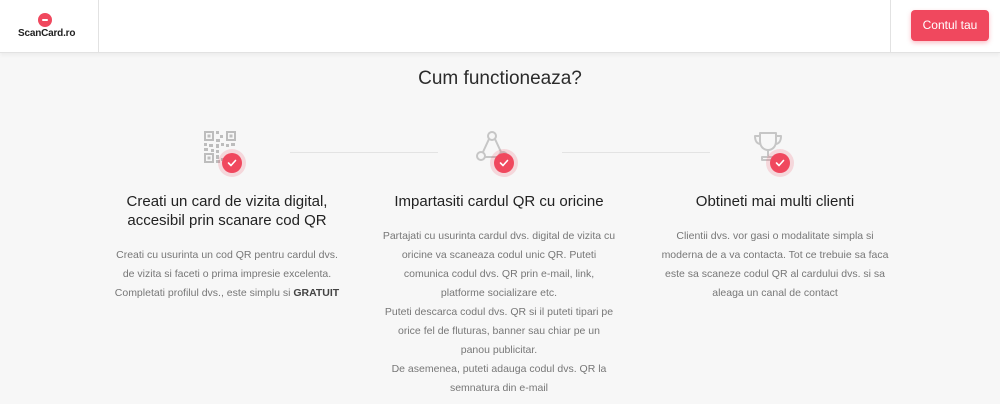  What do you see at coordinates (227, 201) in the screenshot?
I see `step-title-line: Creati un card de vizita digital,` at bounding box center [227, 201].